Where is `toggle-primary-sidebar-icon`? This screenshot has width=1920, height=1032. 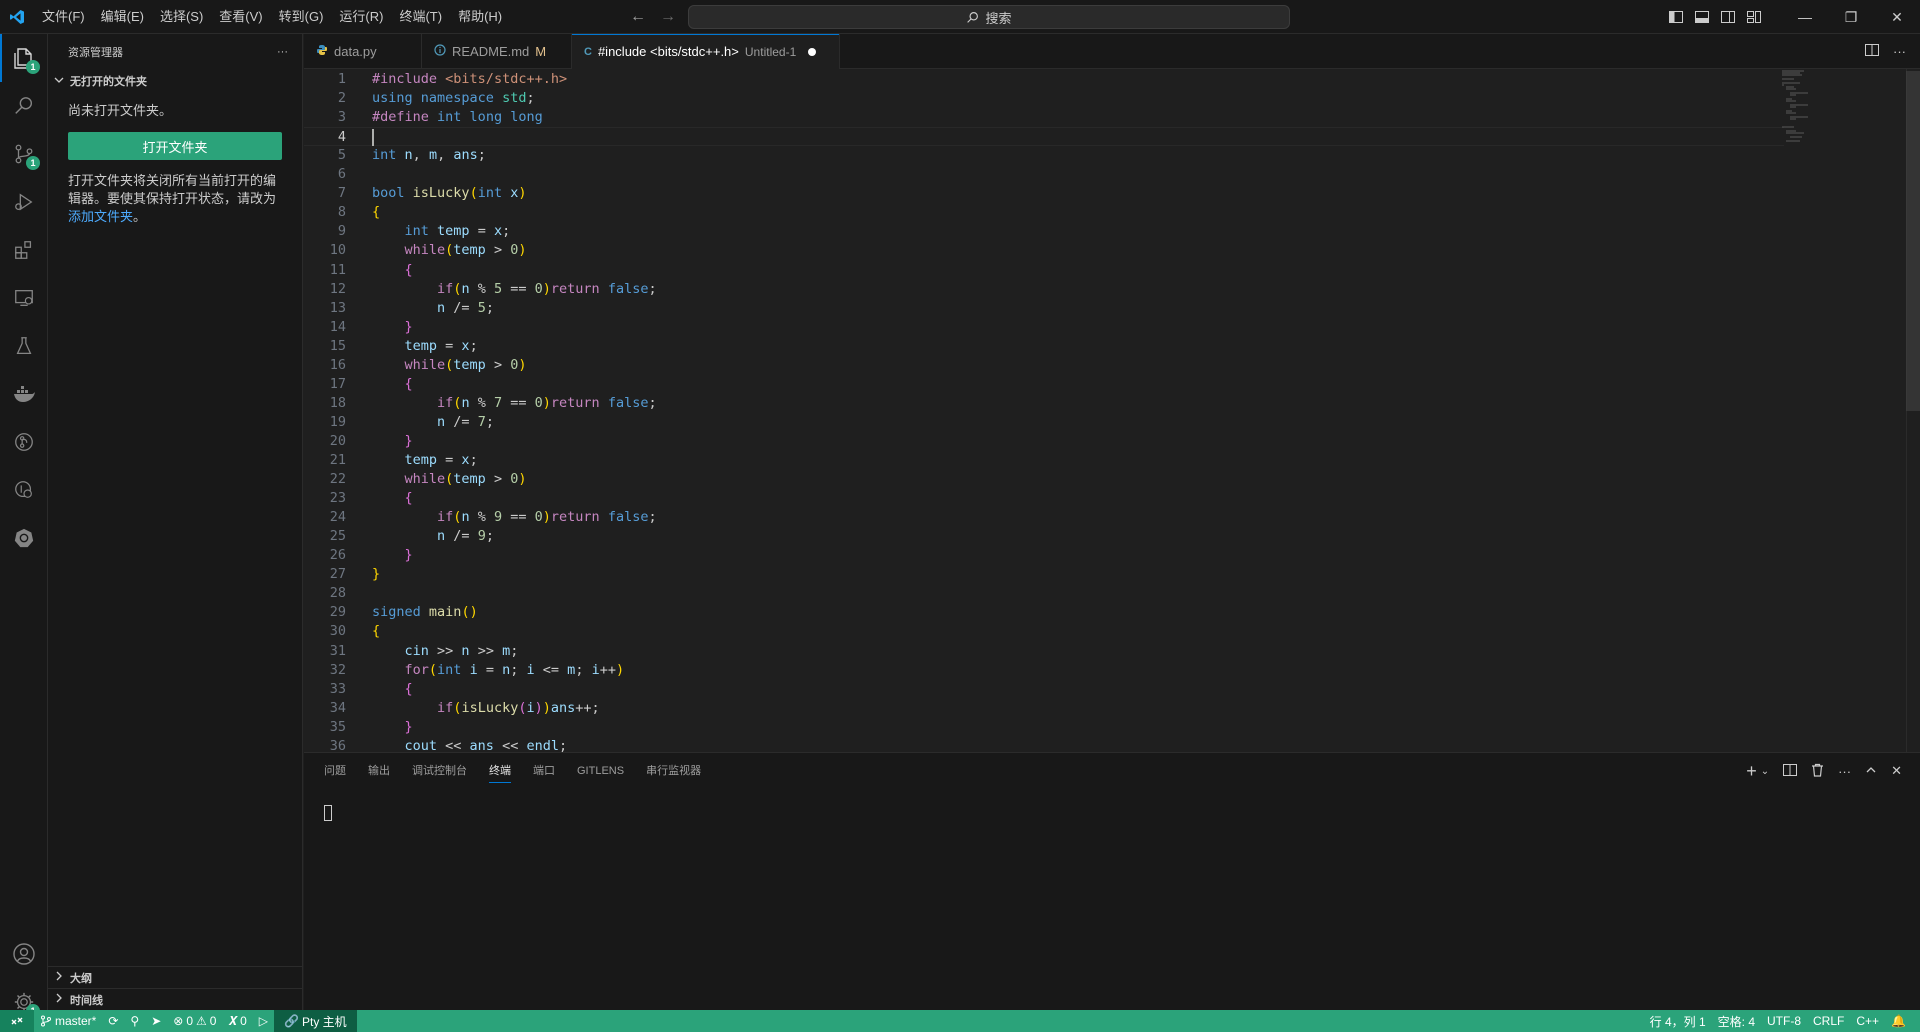
toggle-primary-sidebar-icon is located at coordinates (1676, 17).